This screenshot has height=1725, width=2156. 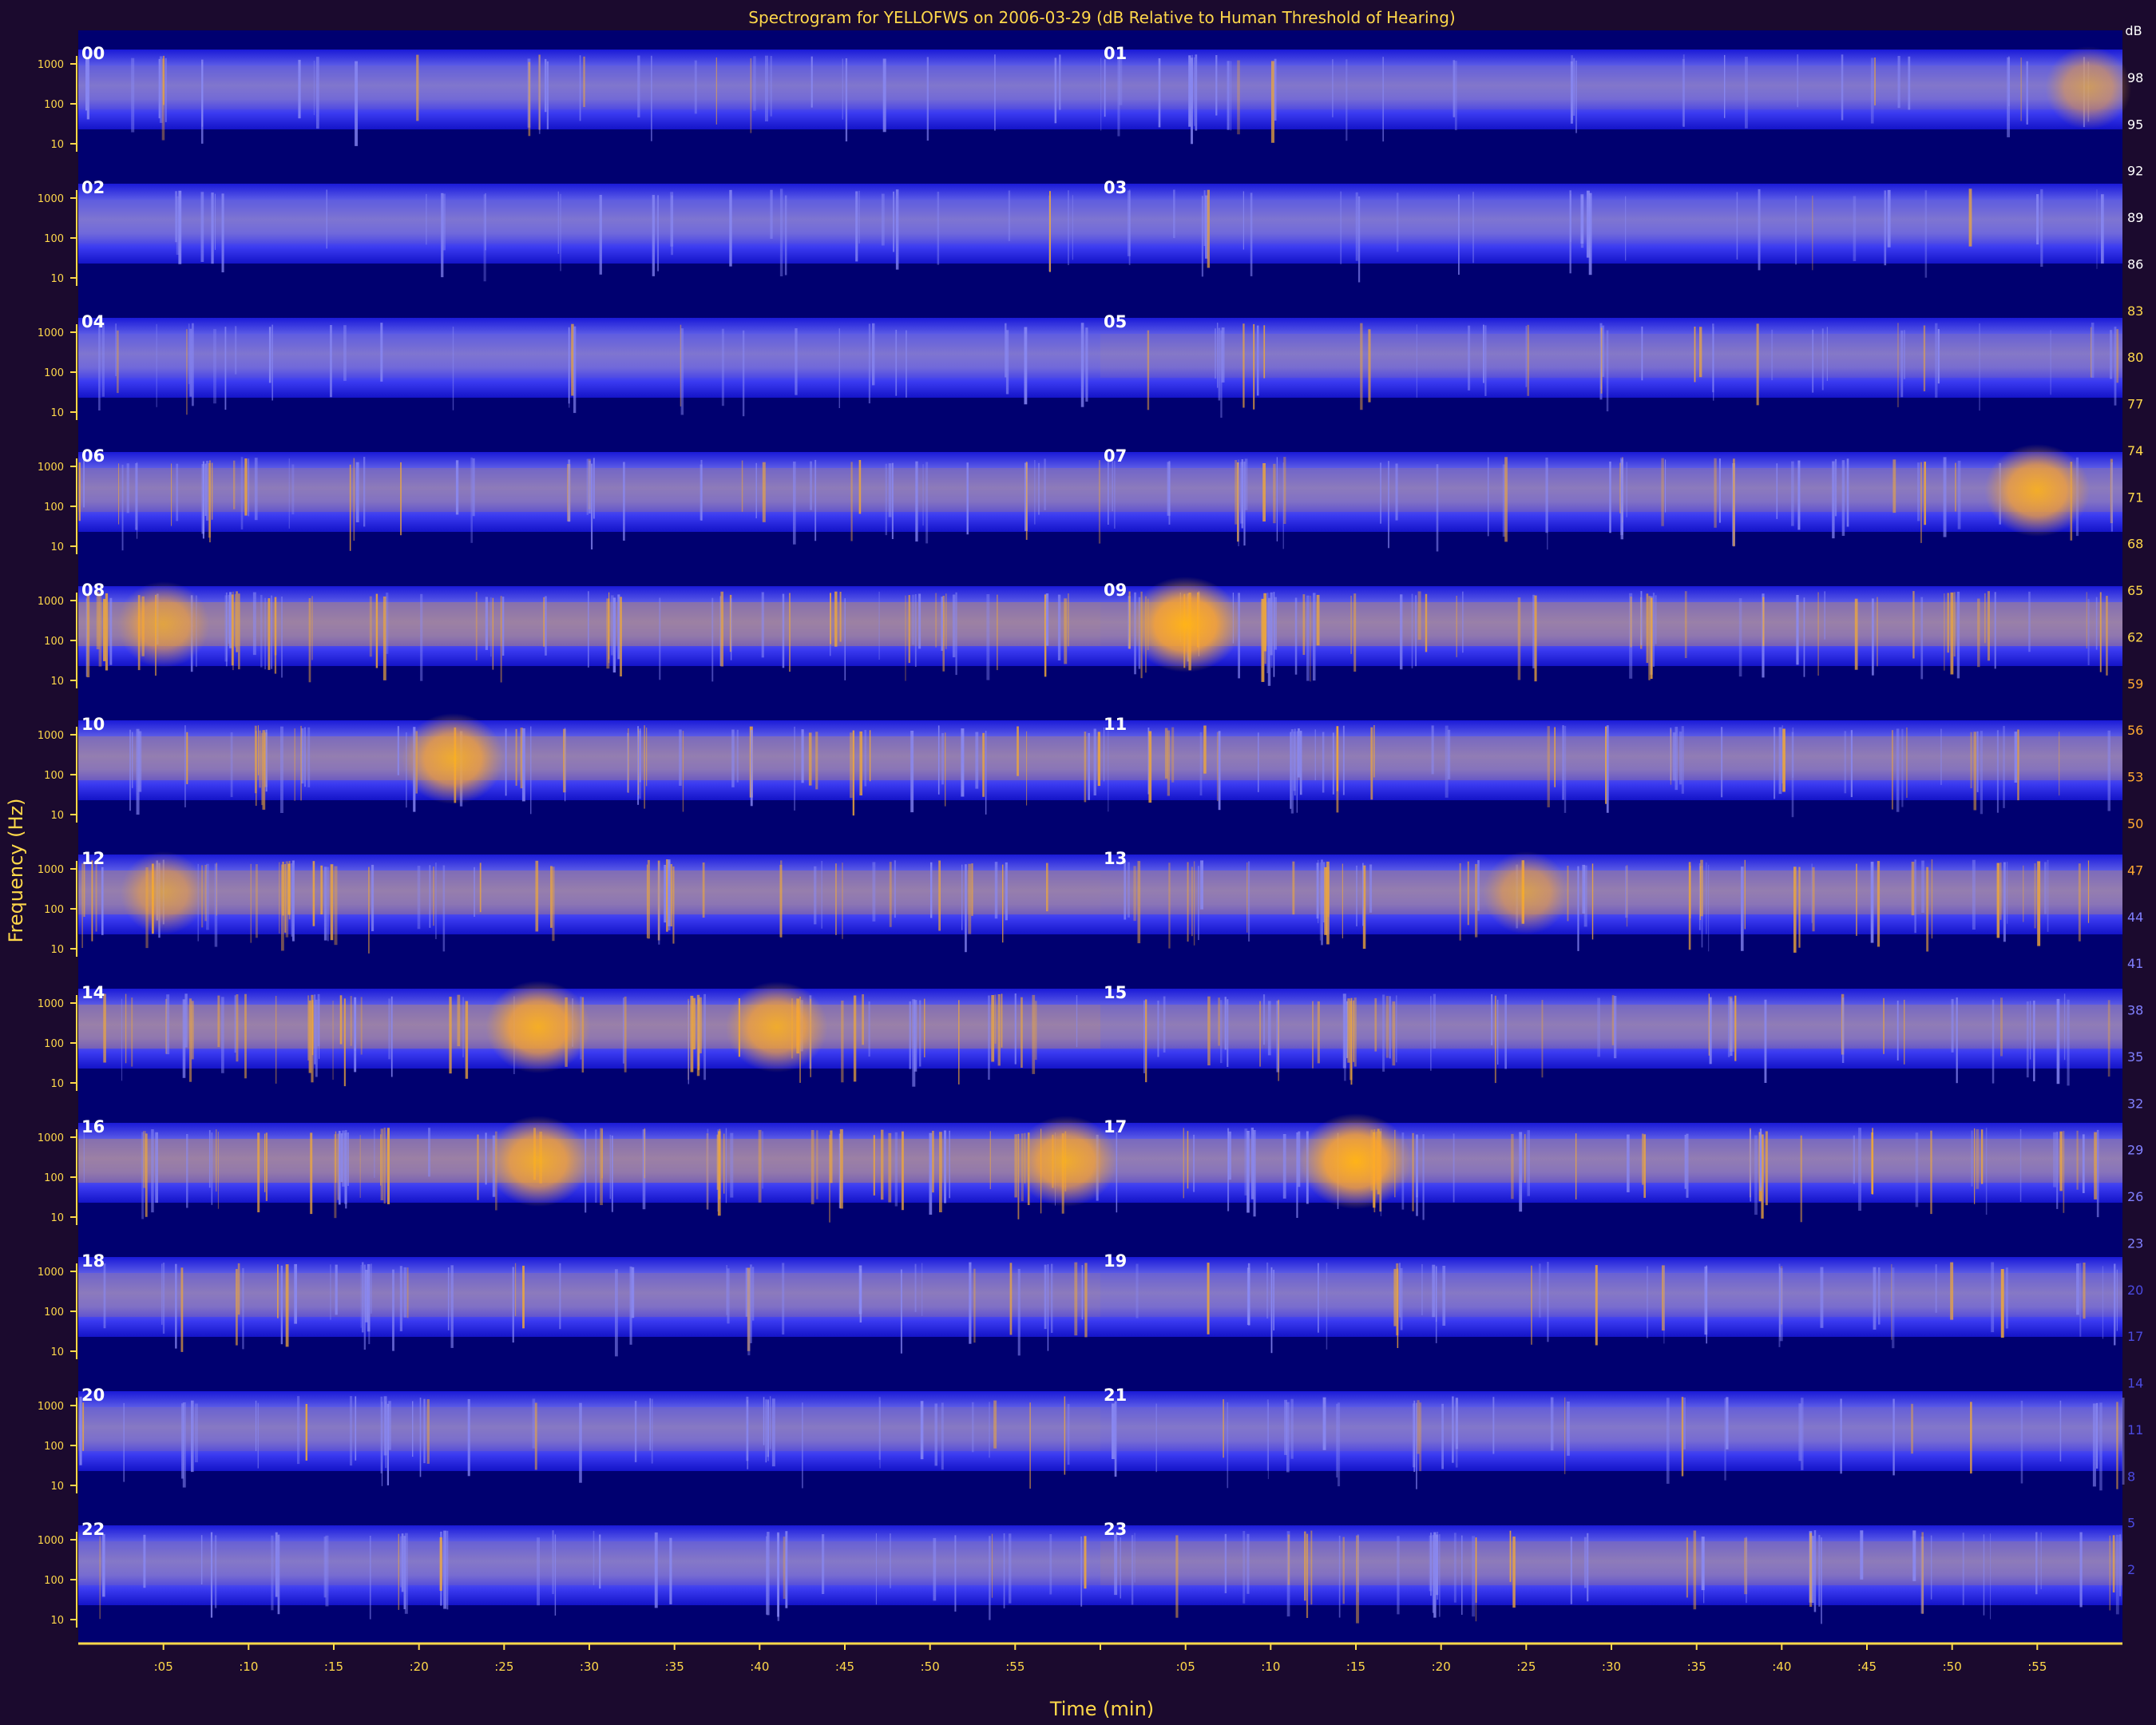 What do you see at coordinates (54, 1044) in the screenshot?
I see `frequency-tick-label: 100` at bounding box center [54, 1044].